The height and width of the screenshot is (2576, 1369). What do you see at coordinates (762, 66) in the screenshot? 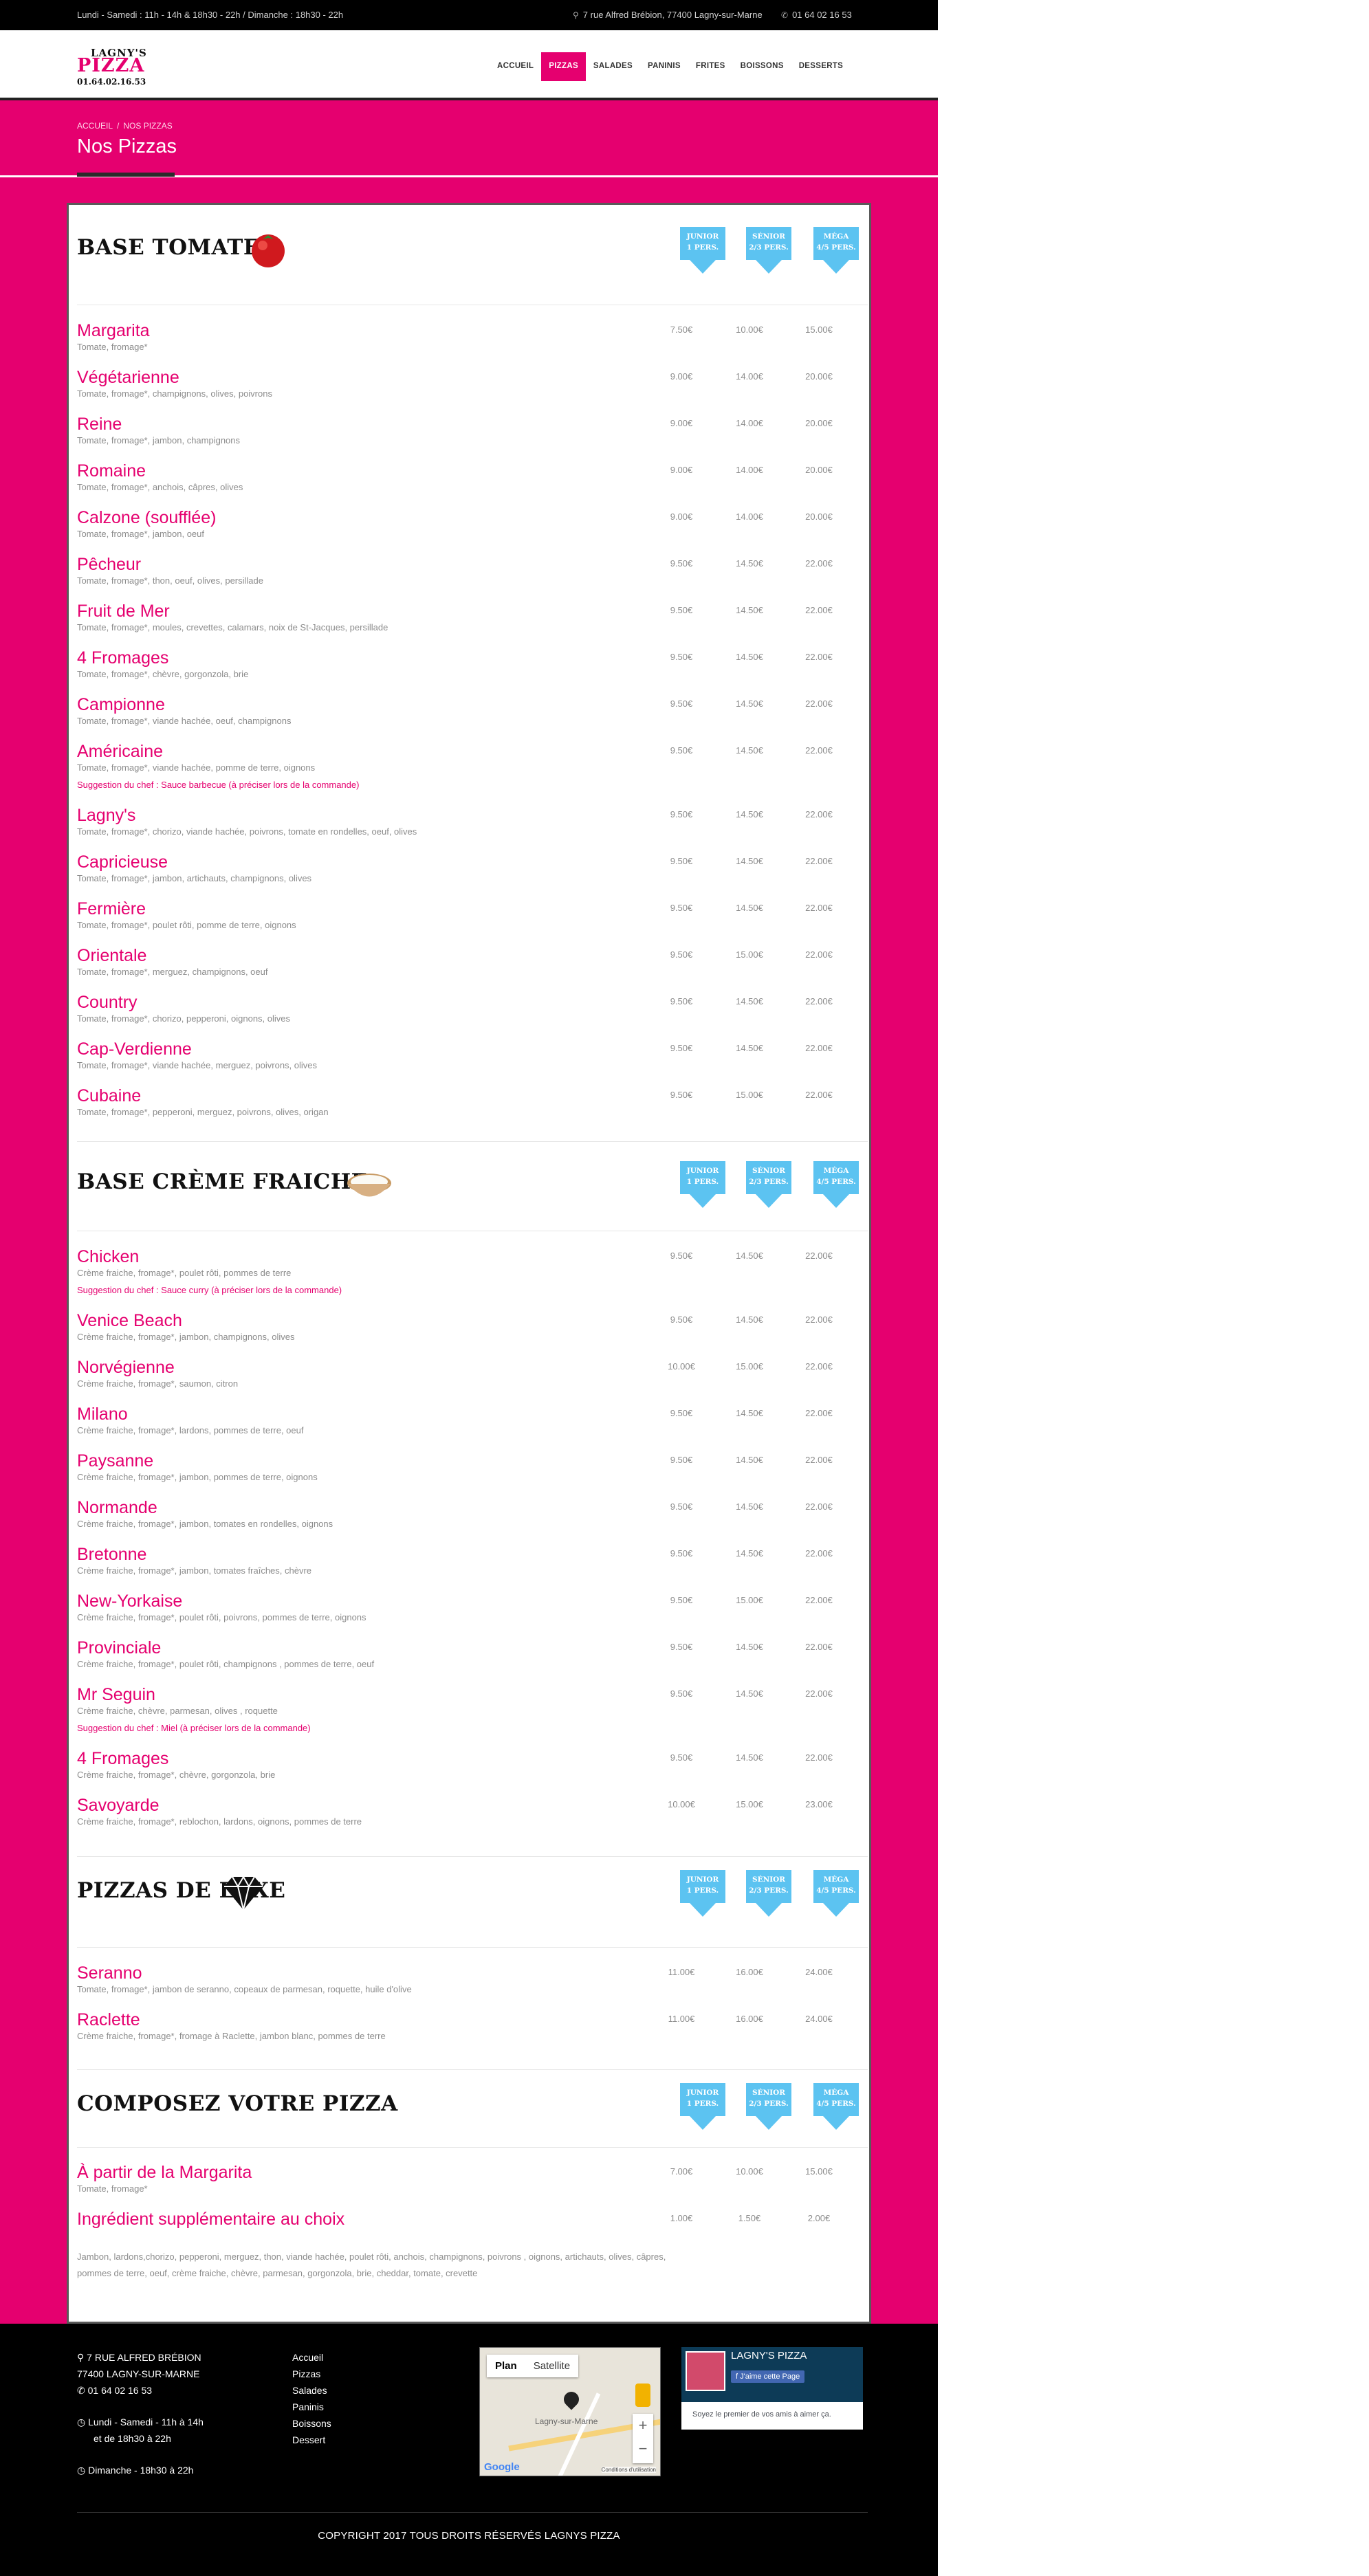
I see `nav-boissons: BOISSONS` at bounding box center [762, 66].